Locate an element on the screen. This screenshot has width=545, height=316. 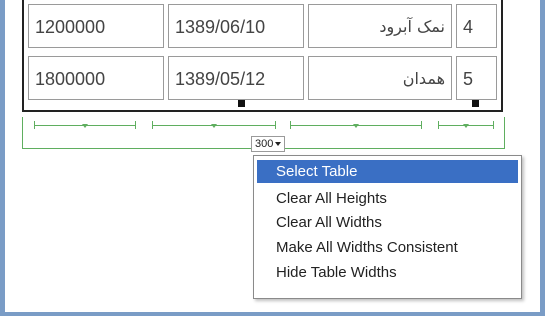
menu-item-select-table: Select Table is located at coordinates (387, 171).